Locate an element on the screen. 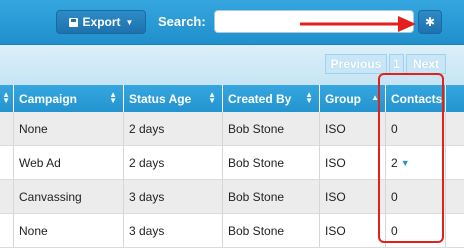 The image size is (464, 248). settings-button: ✱ is located at coordinates (430, 22).